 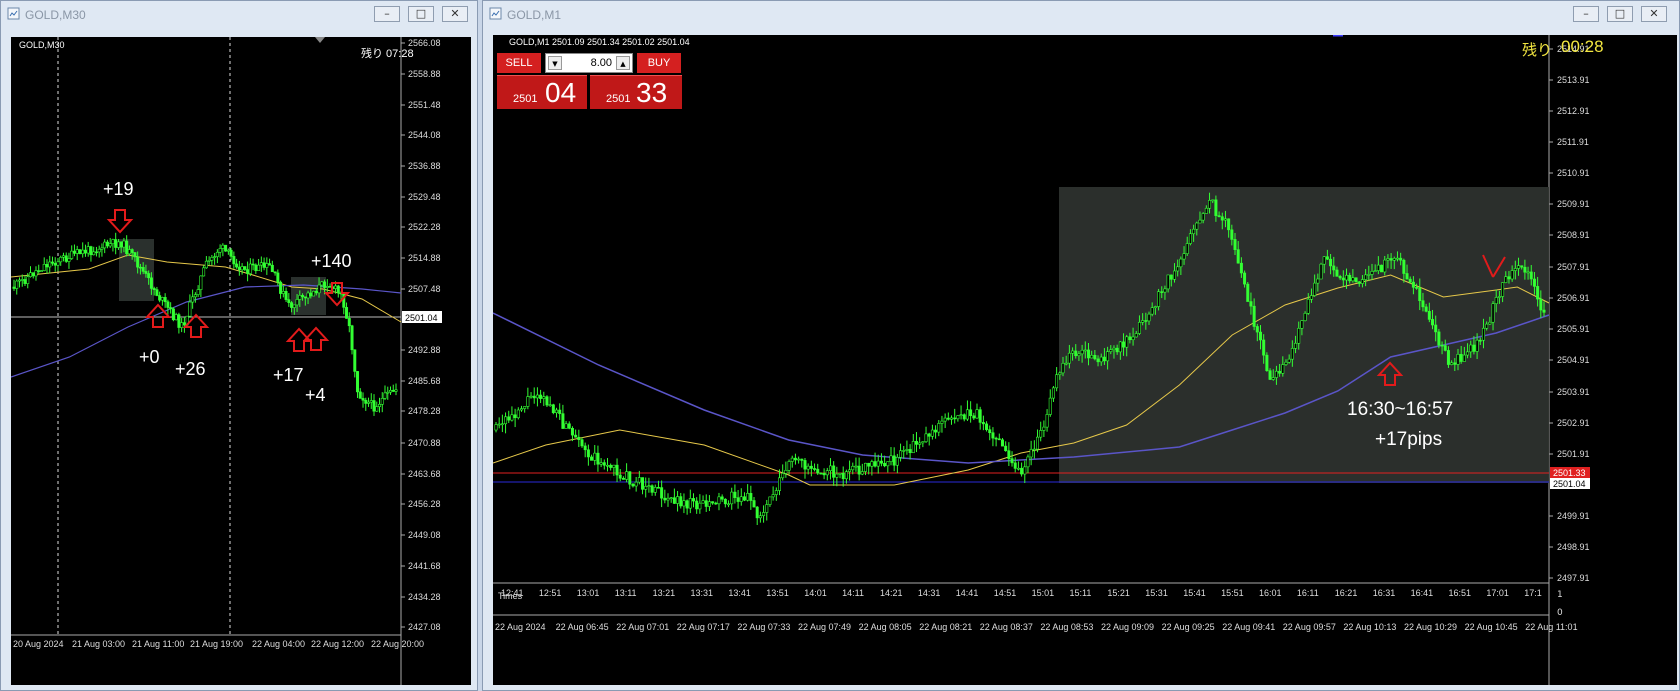 What do you see at coordinates (424, 350) in the screenshot?
I see `price-tick-label: 2492.88` at bounding box center [424, 350].